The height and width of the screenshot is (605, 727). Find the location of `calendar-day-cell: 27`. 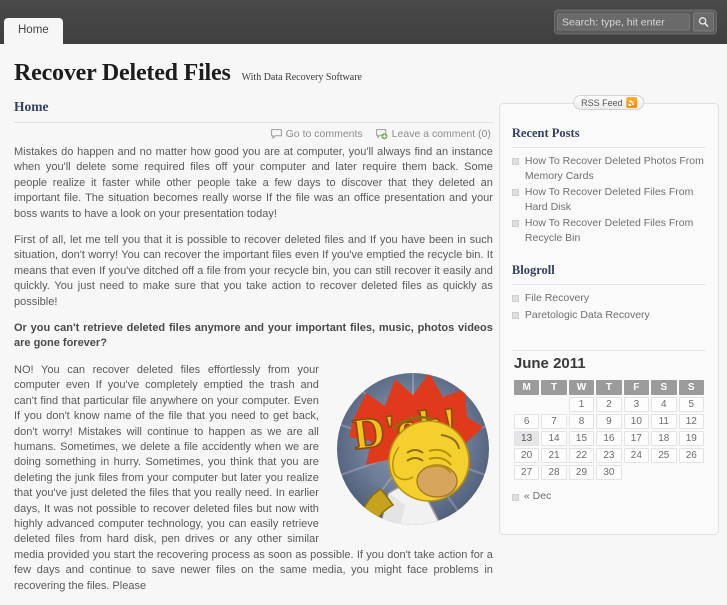

calendar-day-cell: 27 is located at coordinates (526, 472).